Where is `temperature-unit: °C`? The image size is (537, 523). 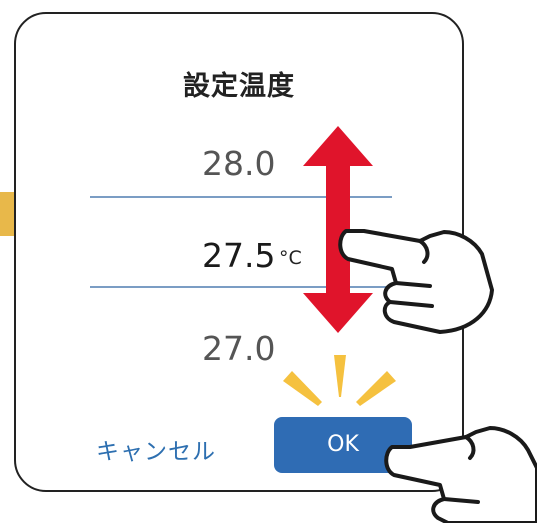
temperature-unit: °C is located at coordinates (290, 258).